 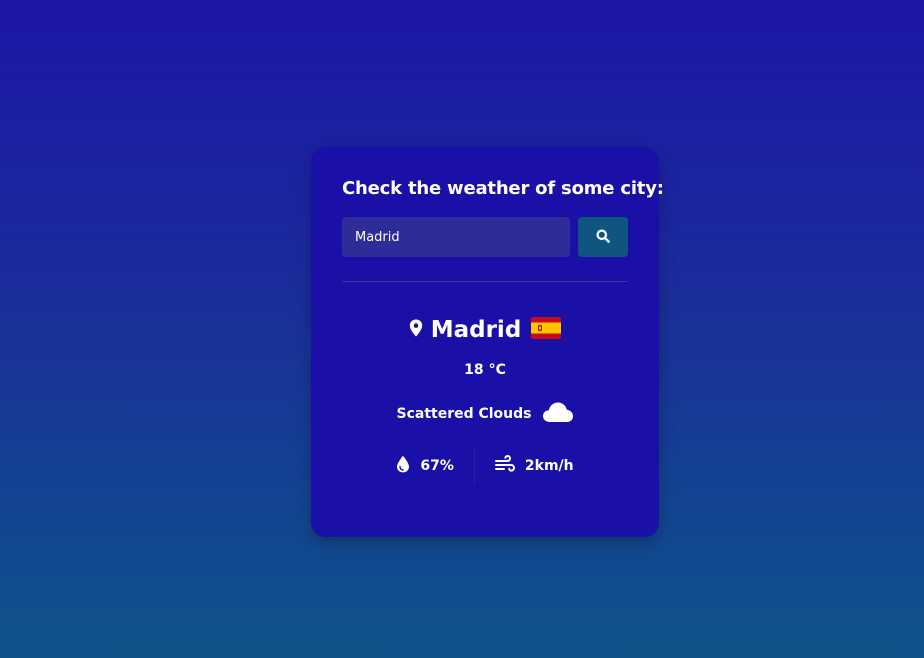 I want to click on weather-description: Scattered Clouds, so click(x=464, y=414).